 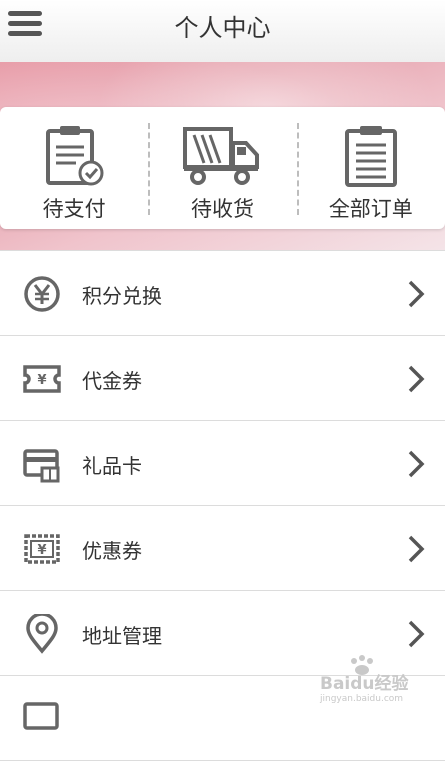 I want to click on yen-circle-icon, so click(x=42, y=294).